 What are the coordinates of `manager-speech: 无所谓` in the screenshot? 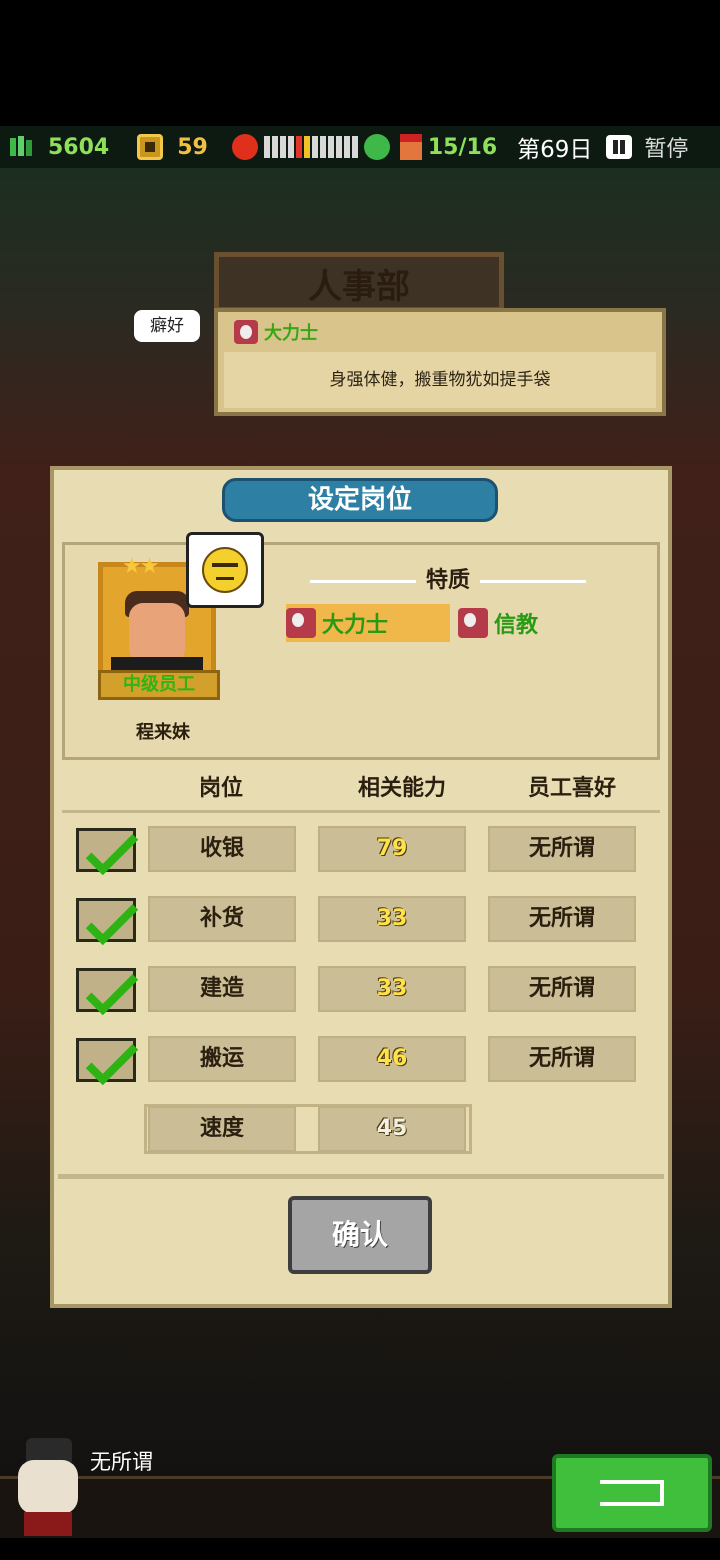 It's located at (121, 1462).